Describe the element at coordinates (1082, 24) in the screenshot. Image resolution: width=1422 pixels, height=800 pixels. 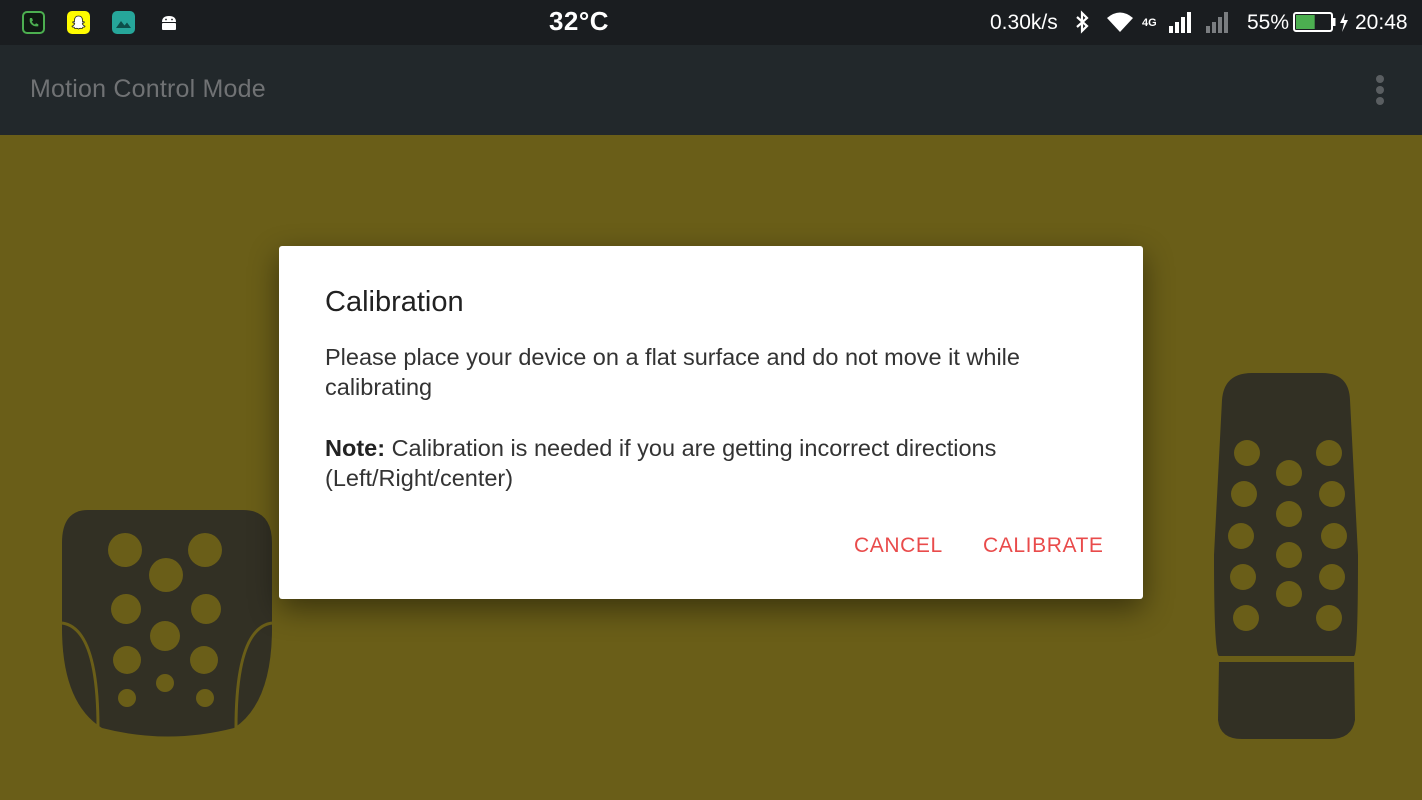
I see `bluetooth-icon` at that location.